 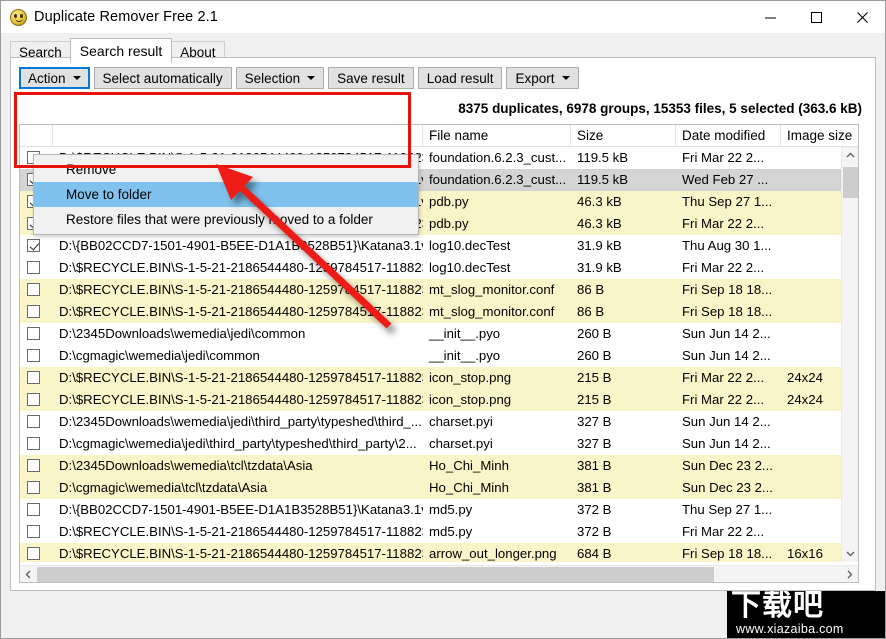 I want to click on scroll-up-button, so click(x=850, y=155).